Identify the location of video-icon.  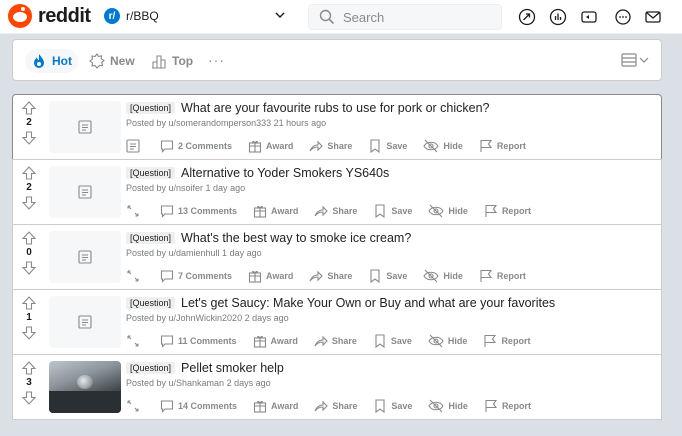
(589, 17).